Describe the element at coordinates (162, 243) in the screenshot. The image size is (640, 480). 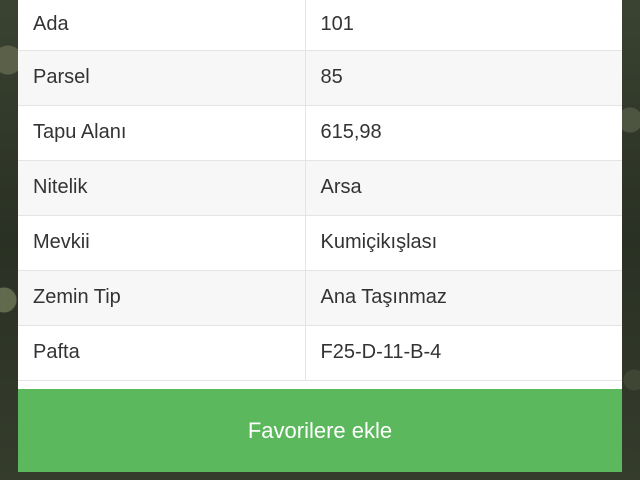
I see `row-label: Mevkii` at that location.